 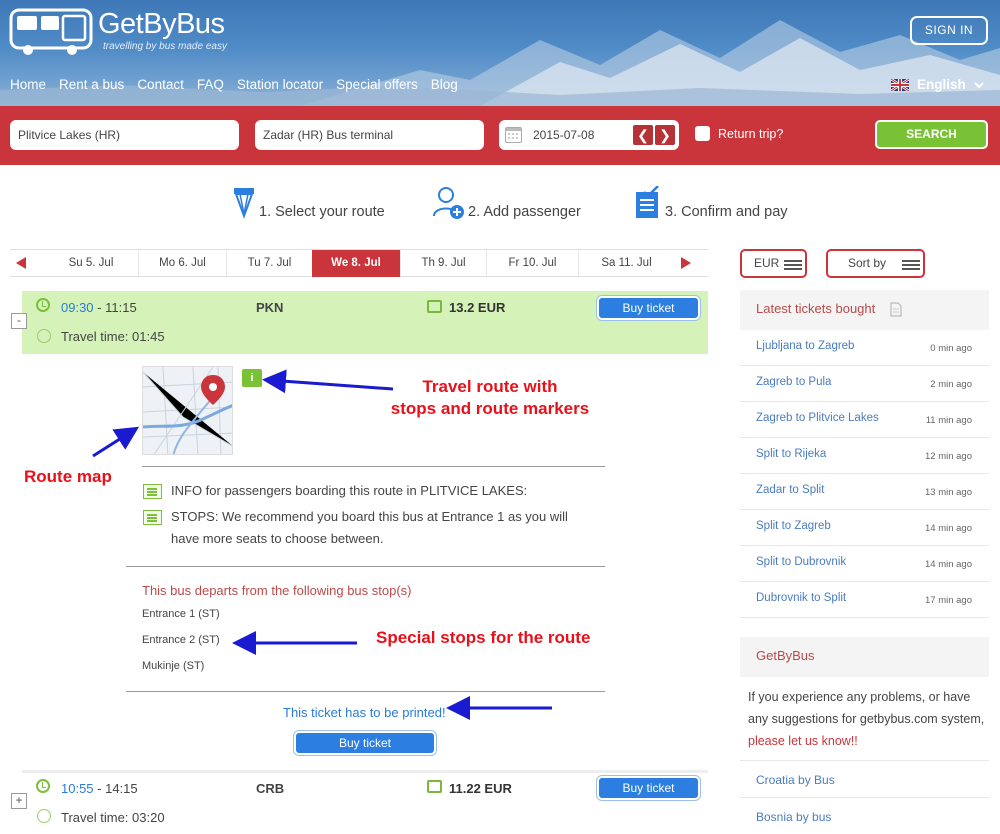 I want to click on language-selector: English, so click(x=937, y=84).